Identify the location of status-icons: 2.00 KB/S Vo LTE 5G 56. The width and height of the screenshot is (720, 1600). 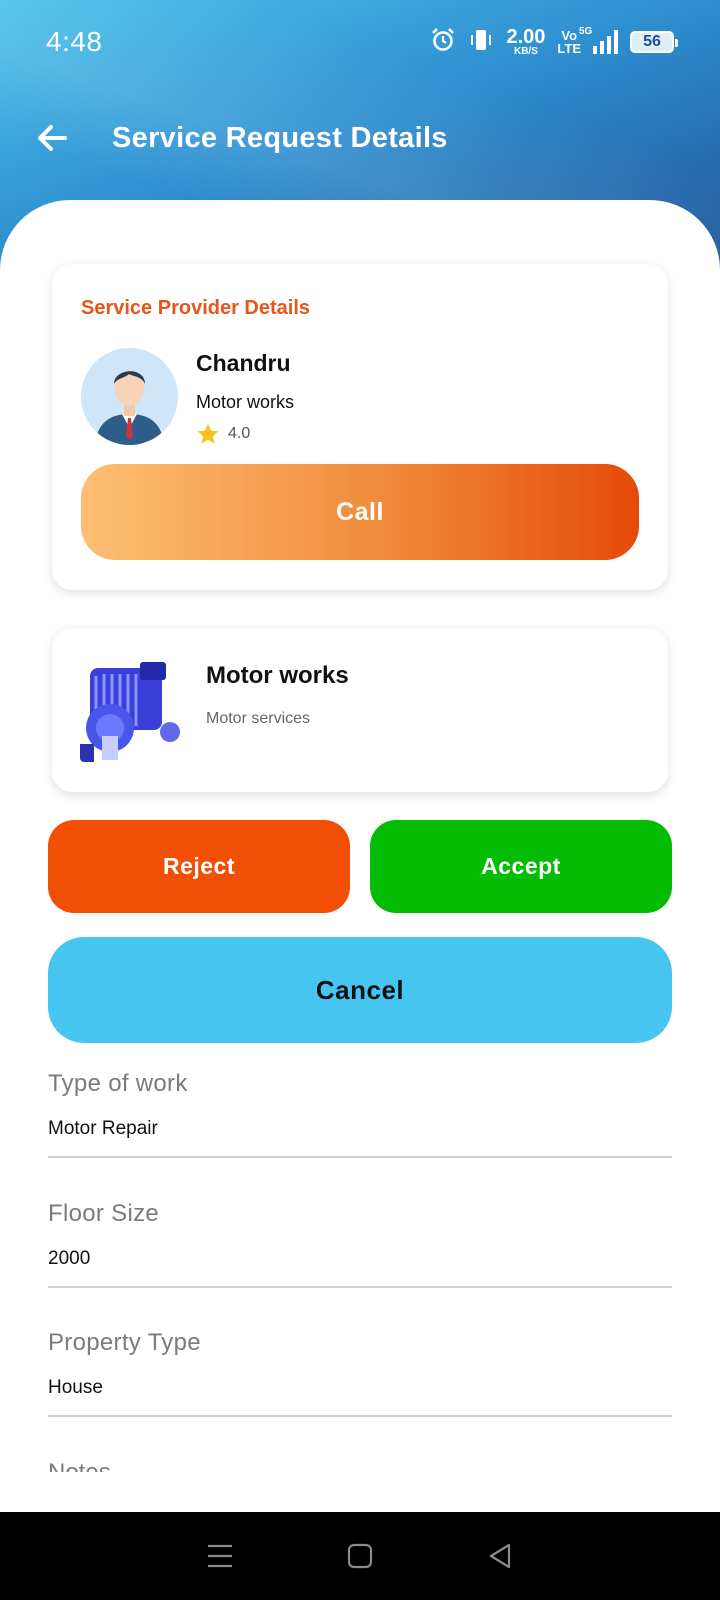
(554, 42).